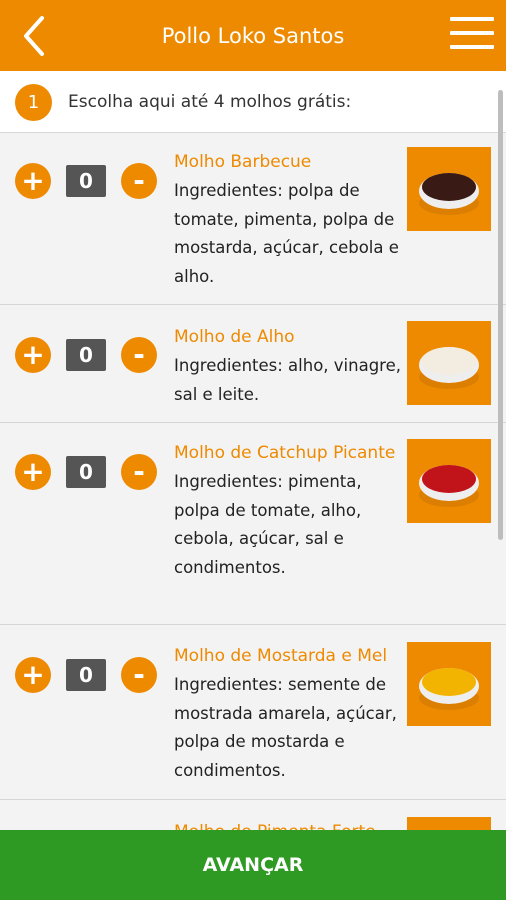  What do you see at coordinates (33, 102) in the screenshot?
I see `step-number-badge: 1` at bounding box center [33, 102].